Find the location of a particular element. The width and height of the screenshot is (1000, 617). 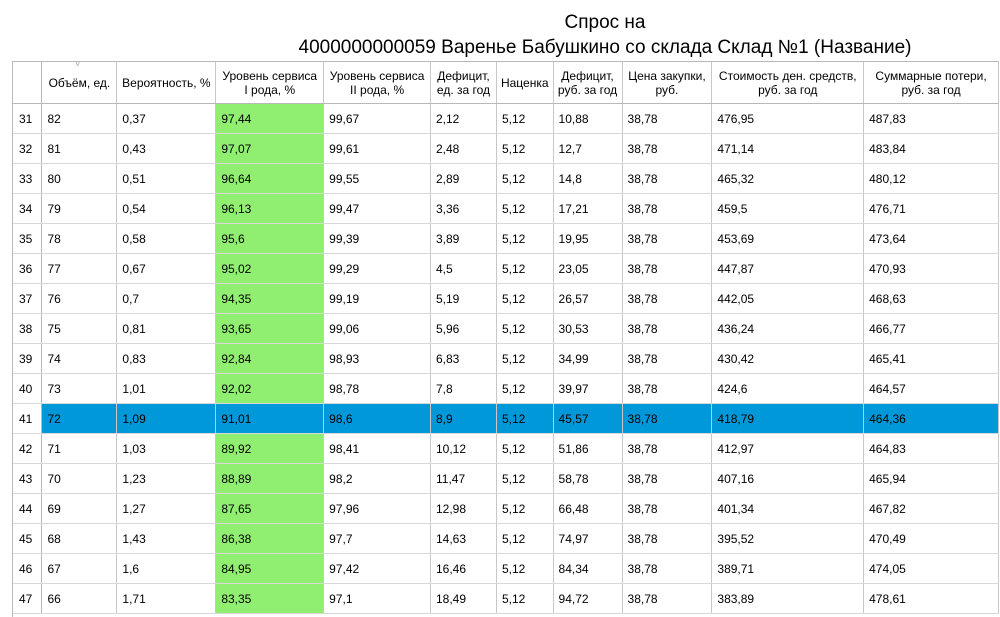

column-header-7: Дефицит, руб. за год is located at coordinates (588, 83).